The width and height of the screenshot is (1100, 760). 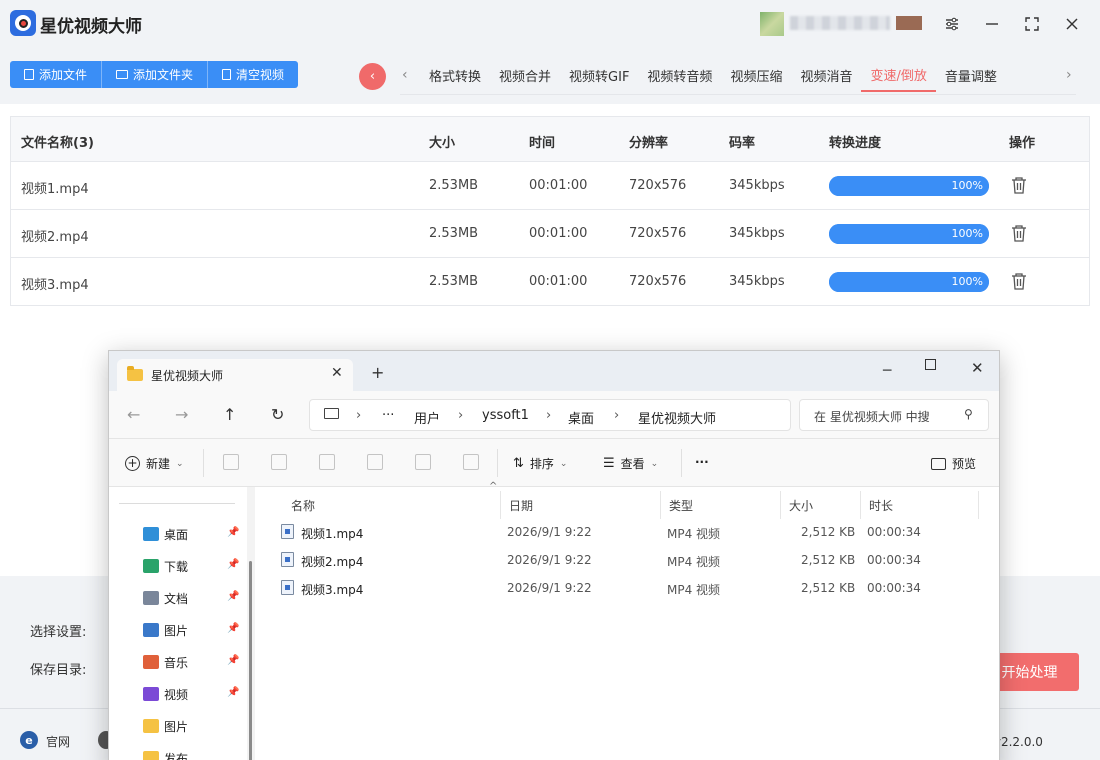 I want to click on col-bitrate: 码率, so click(x=742, y=143).